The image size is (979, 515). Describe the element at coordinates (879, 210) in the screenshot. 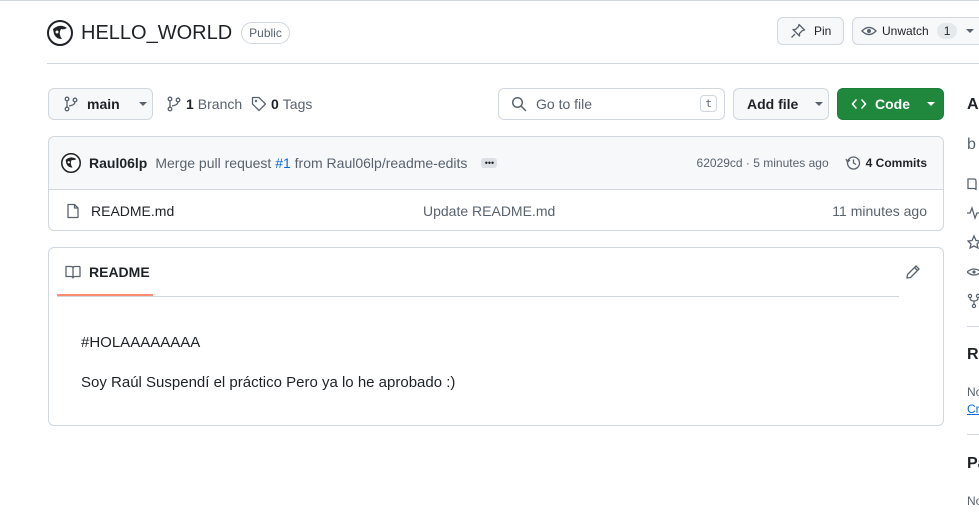

I see `file-commit-time: 11 minutes ago` at that location.